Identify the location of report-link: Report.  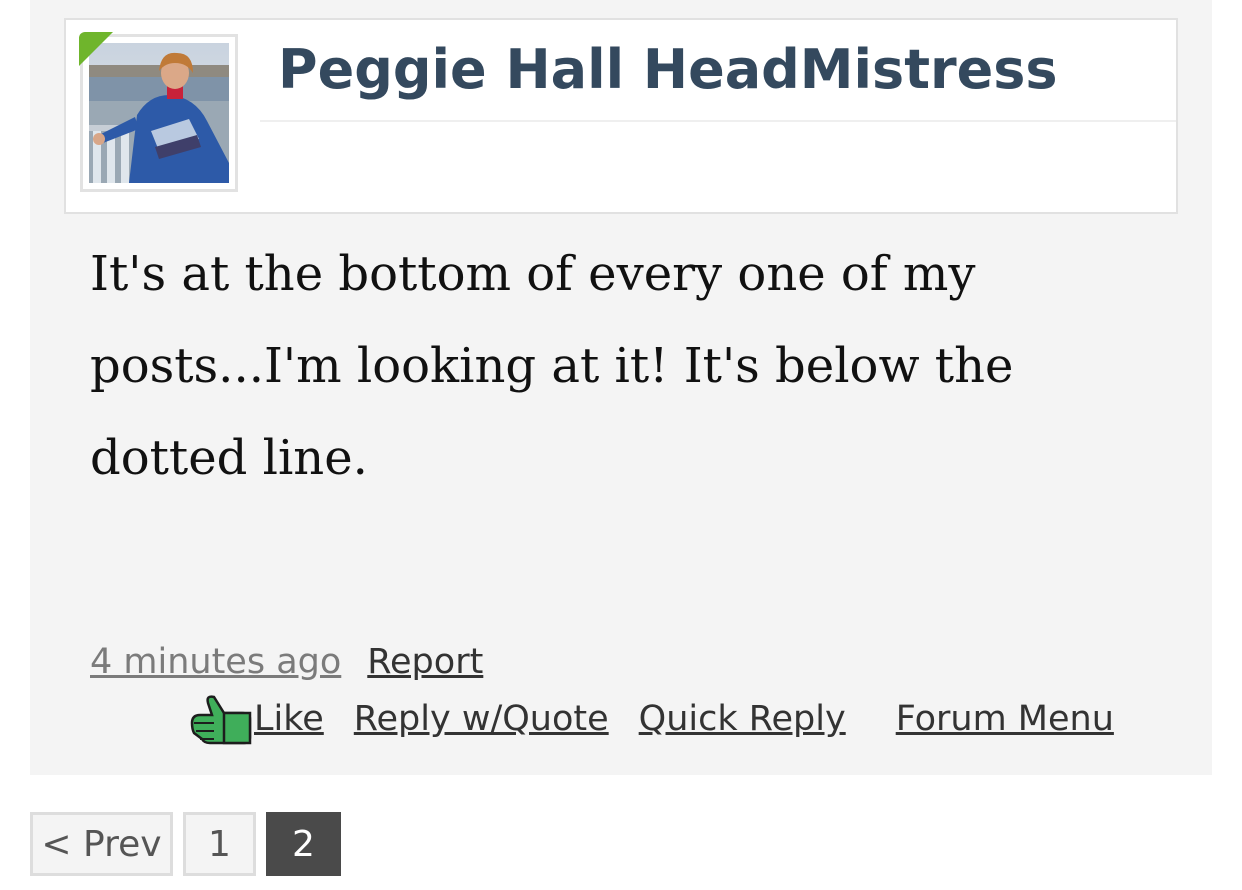
(425, 662).